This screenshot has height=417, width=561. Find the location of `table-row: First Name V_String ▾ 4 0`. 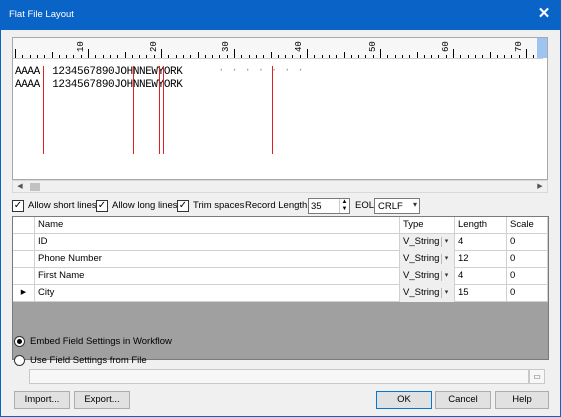

table-row: First Name V_String ▾ 4 0 is located at coordinates (280, 276).